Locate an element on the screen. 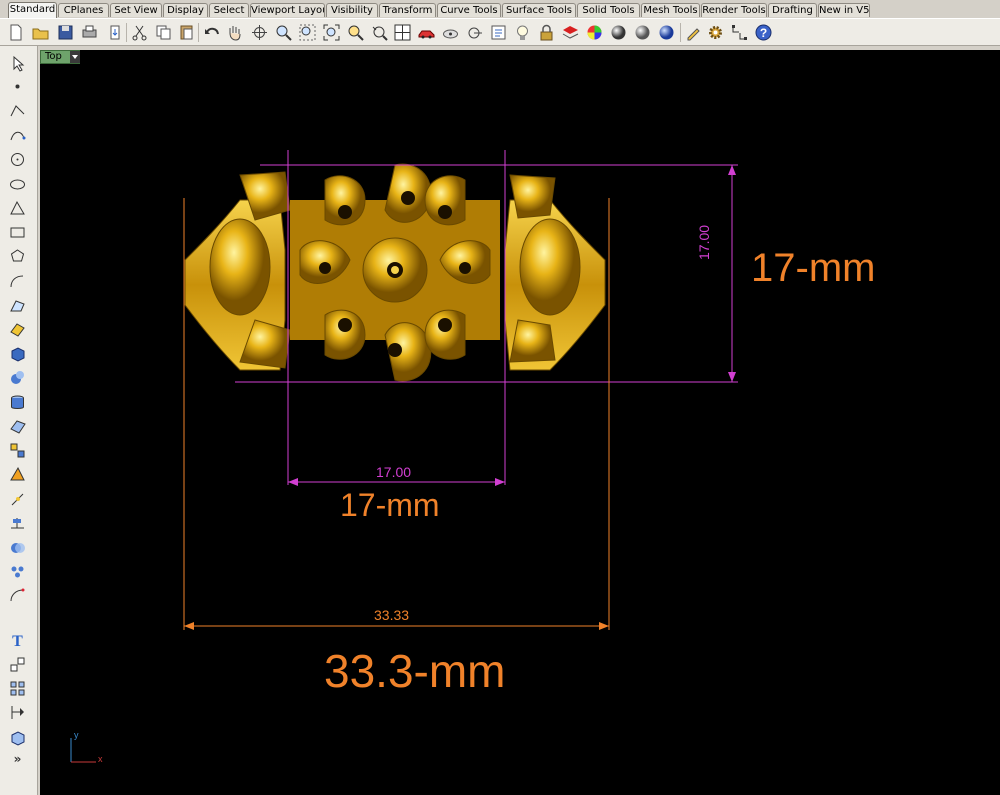 Image resolution: width=1000 pixels, height=795 pixels. lock-icon is located at coordinates (546, 32).